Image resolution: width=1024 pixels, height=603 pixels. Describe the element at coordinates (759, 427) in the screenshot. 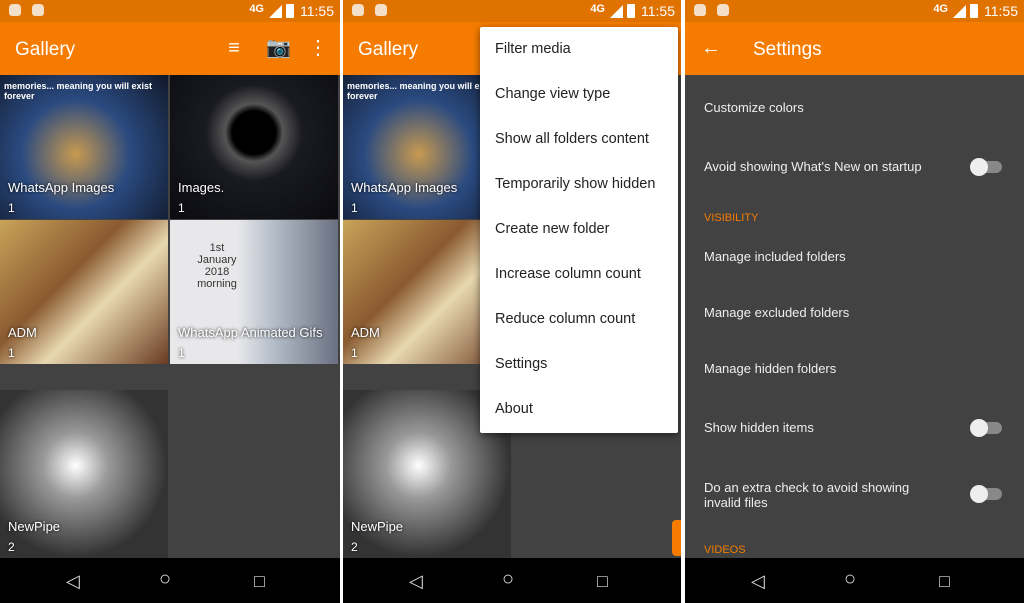

I see `setting-label: Show hidden items` at that location.